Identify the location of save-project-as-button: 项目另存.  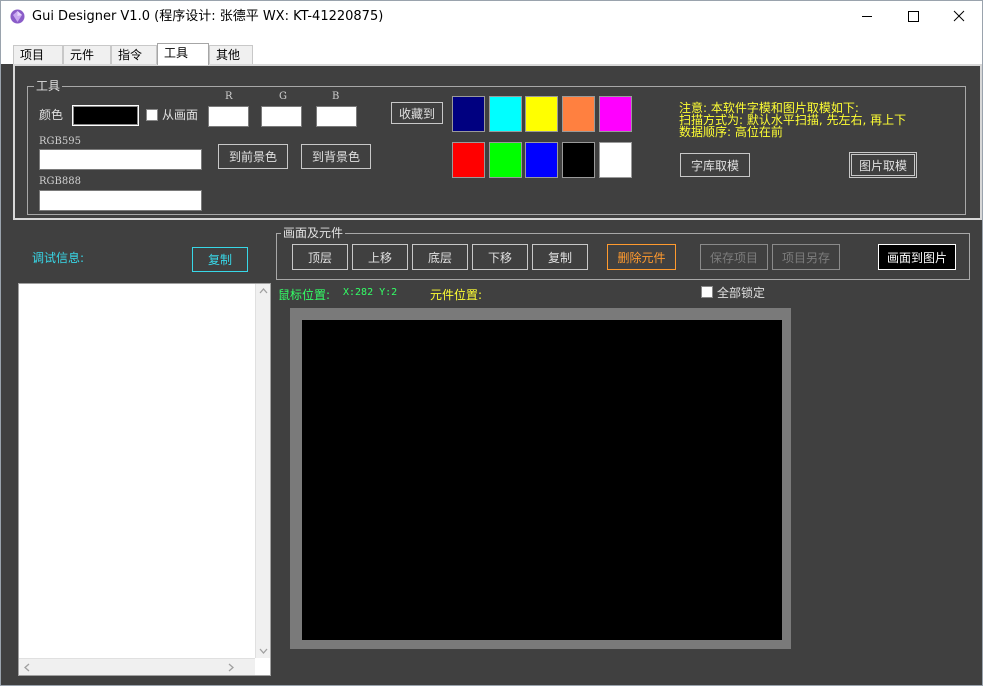
(806, 257).